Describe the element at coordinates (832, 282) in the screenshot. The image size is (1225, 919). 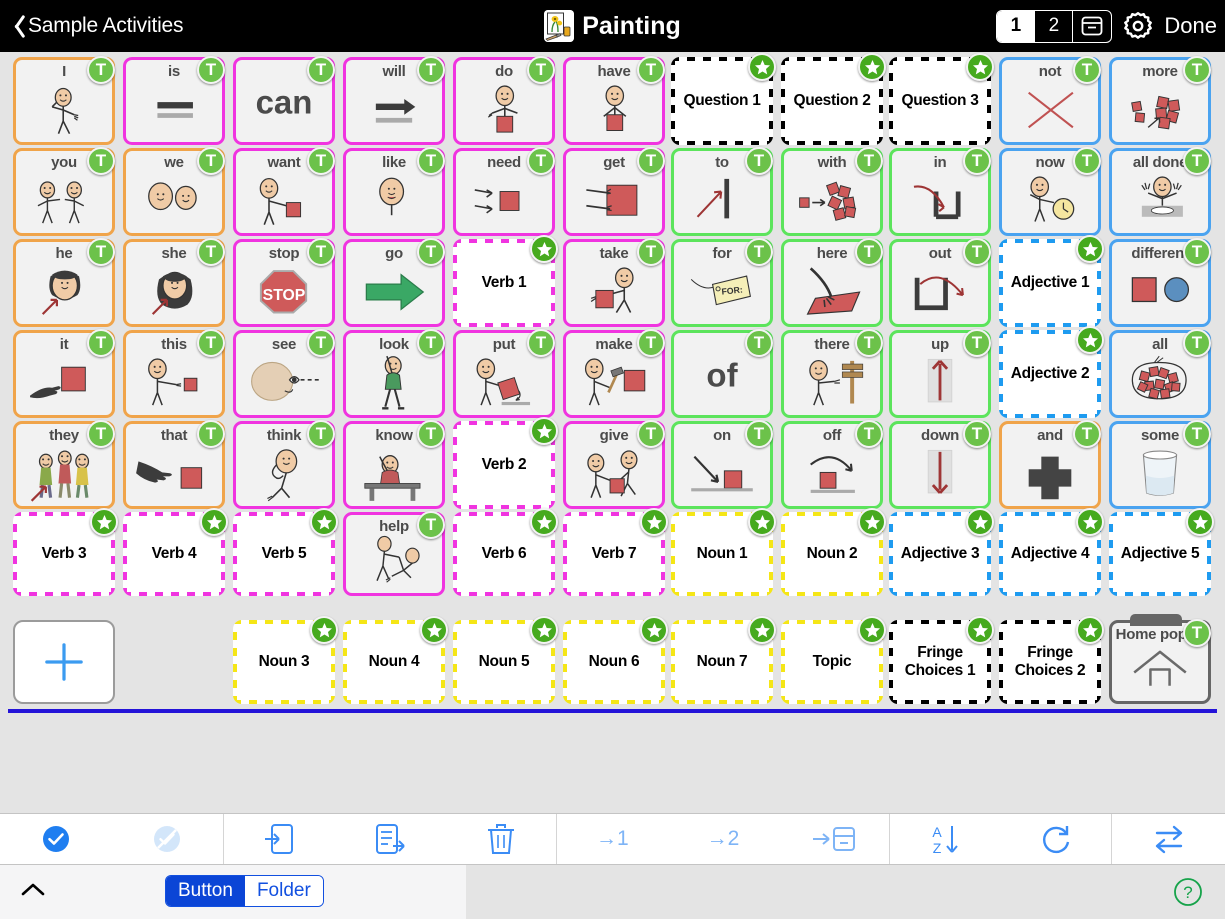
I see `grid-button-here: here T` at that location.